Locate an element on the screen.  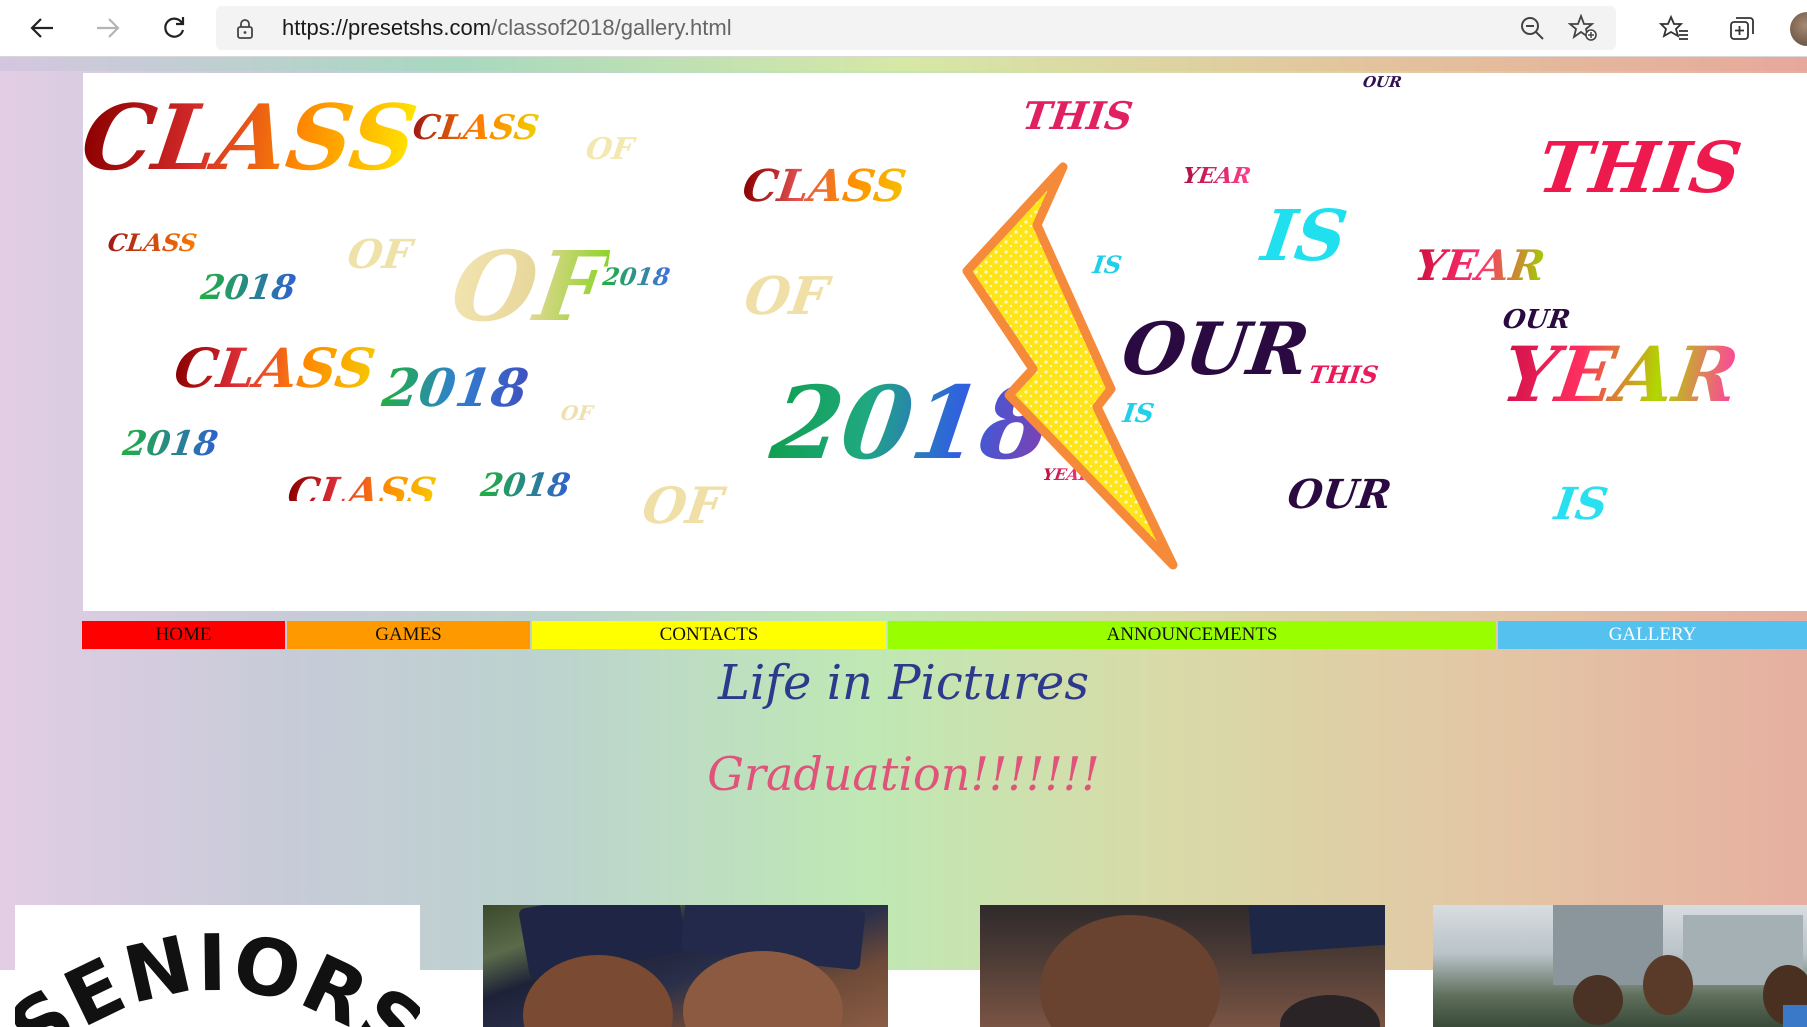
lightning-bolt-icon is located at coordinates (1070, 366).